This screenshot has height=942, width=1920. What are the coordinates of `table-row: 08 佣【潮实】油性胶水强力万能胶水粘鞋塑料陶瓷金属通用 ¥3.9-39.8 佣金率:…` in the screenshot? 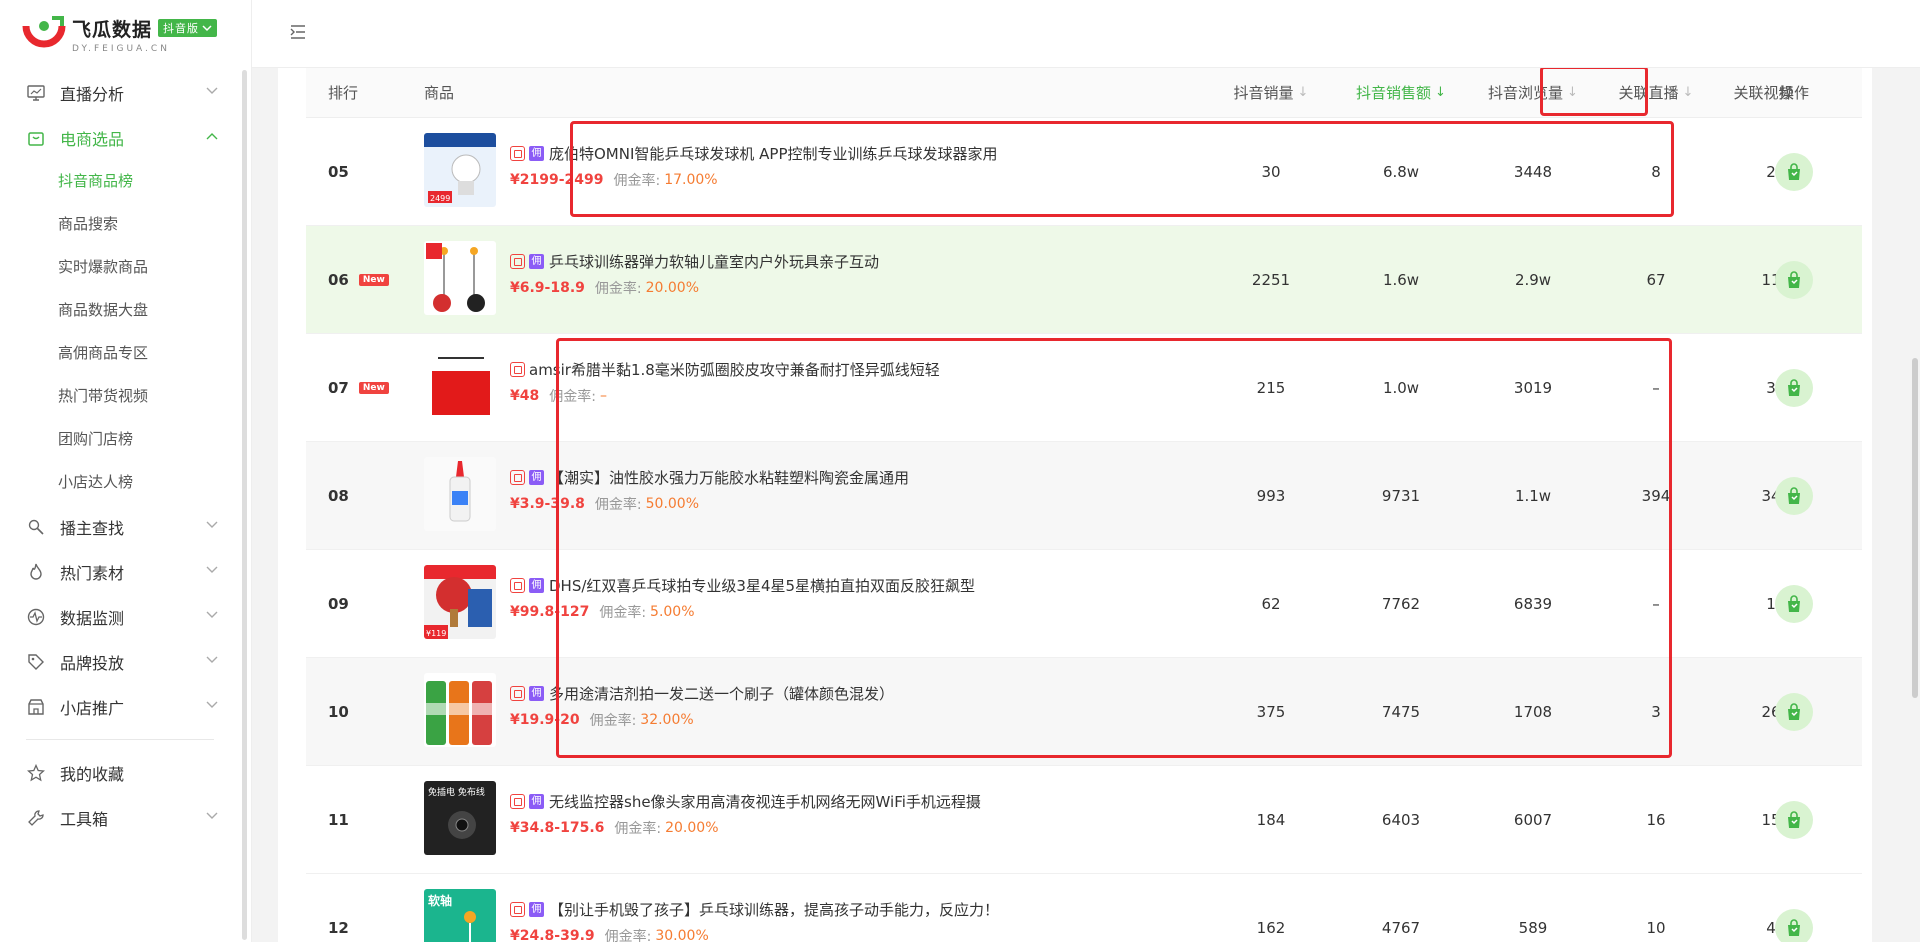 It's located at (1084, 496).